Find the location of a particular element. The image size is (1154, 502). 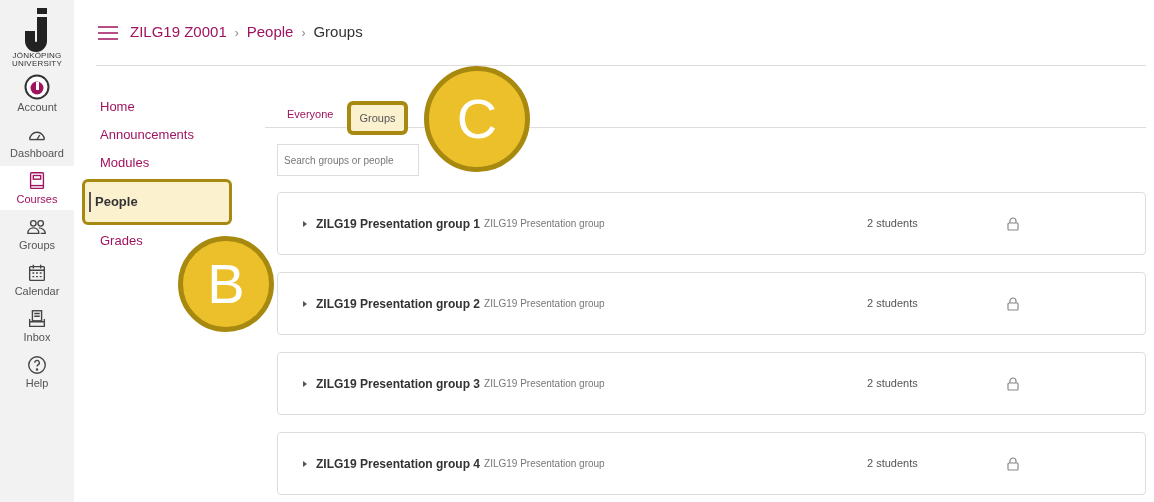

group-name: ZILG19 Presentation group 2 is located at coordinates (398, 304).